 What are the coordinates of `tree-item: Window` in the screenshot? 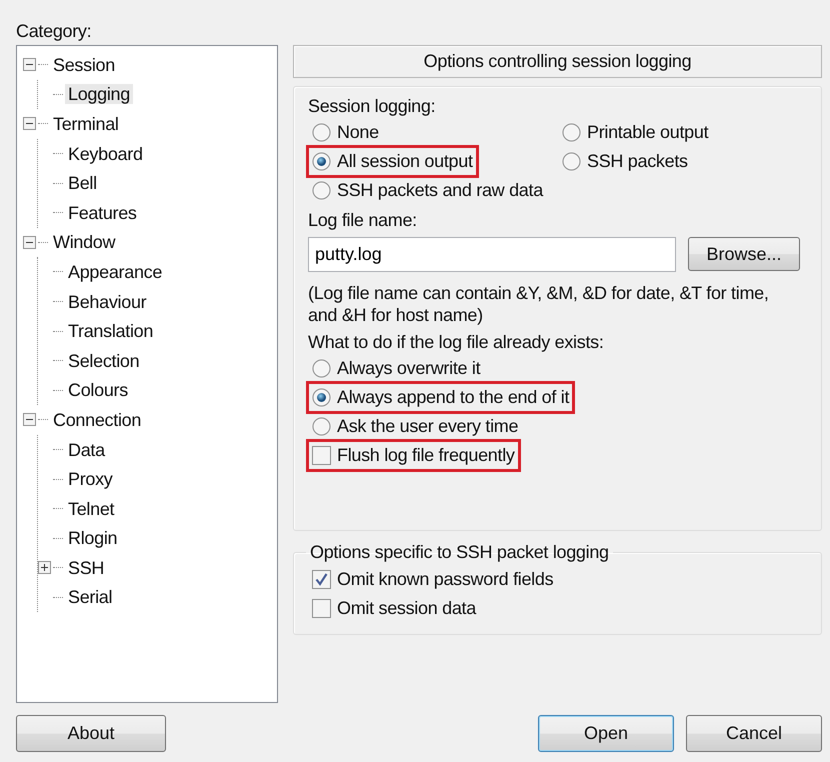 It's located at (84, 242).